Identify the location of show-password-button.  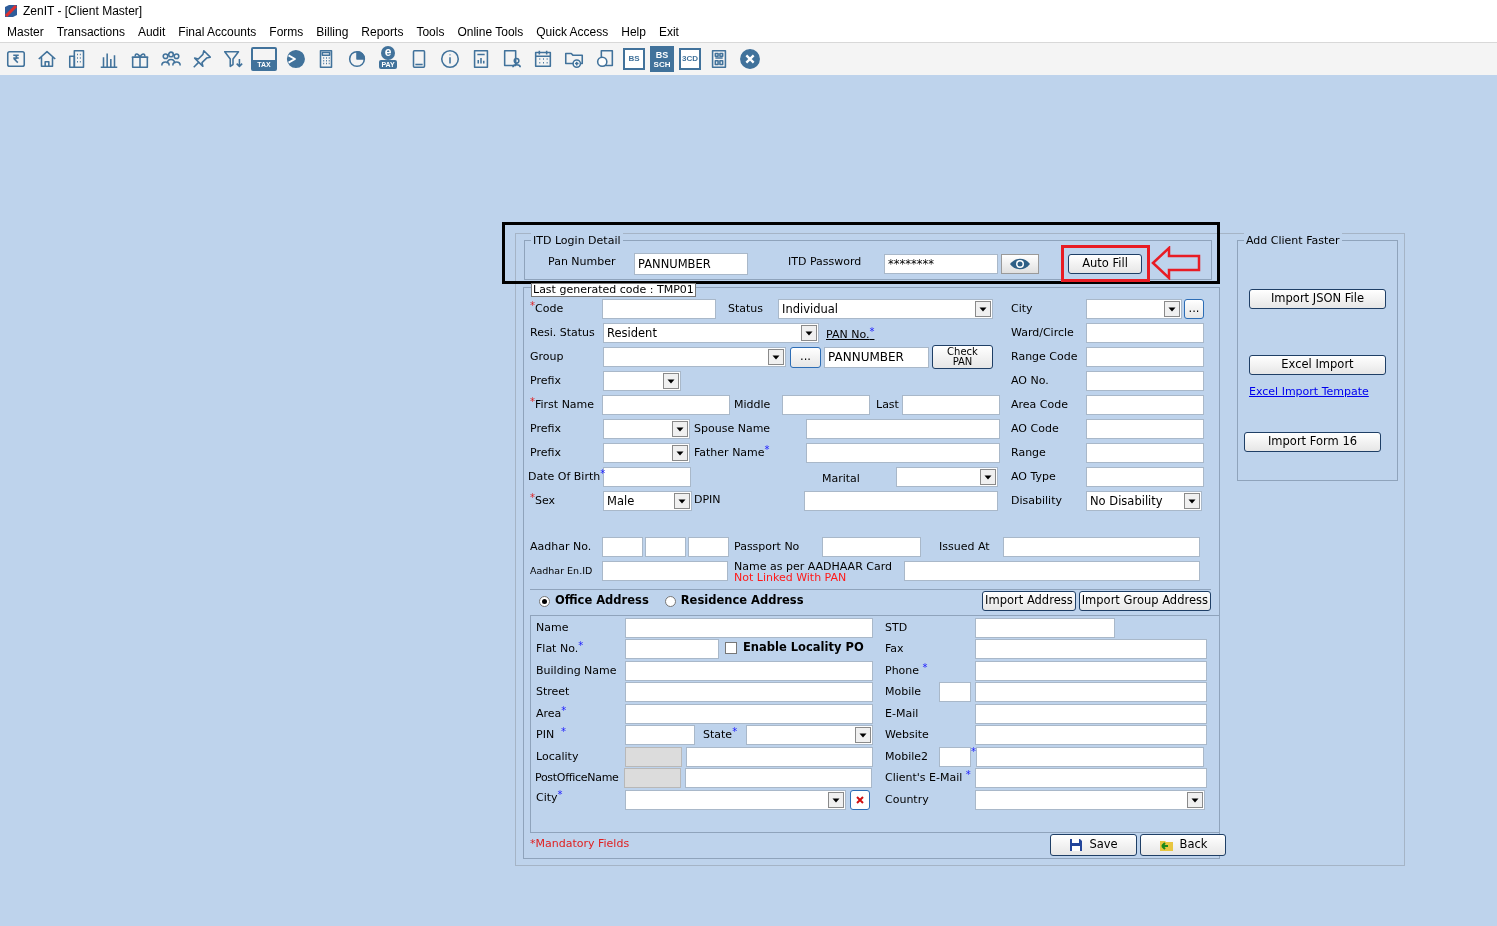
(1020, 264).